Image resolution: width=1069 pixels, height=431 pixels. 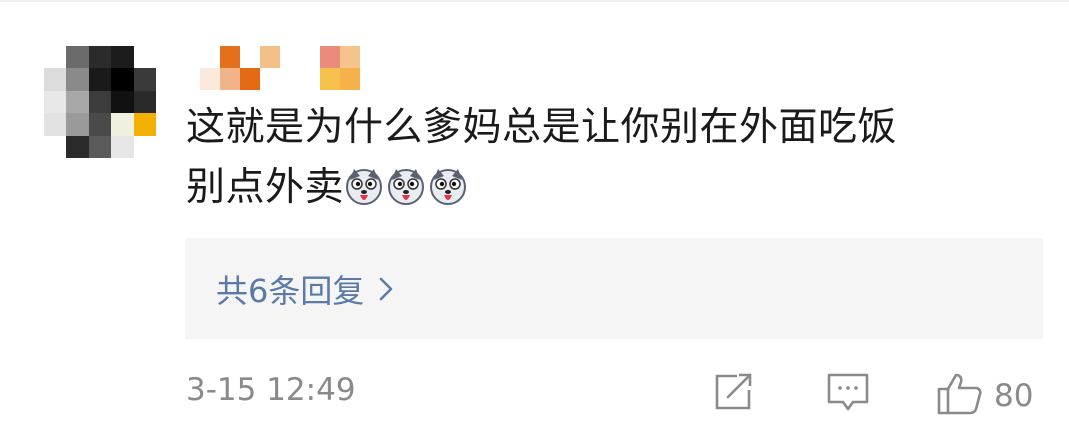 I want to click on replies-count-label: 共6条回复, so click(x=290, y=290).